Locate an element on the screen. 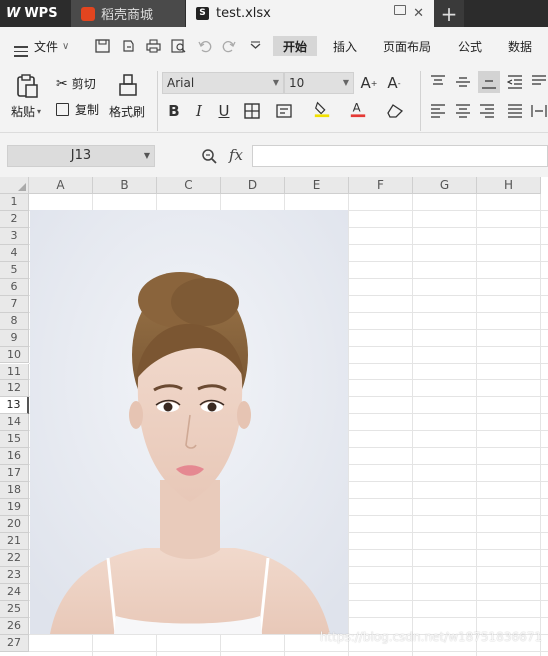 Image resolution: width=548 pixels, height=656 pixels. customize-toolbar-icon is located at coordinates (255, 46).